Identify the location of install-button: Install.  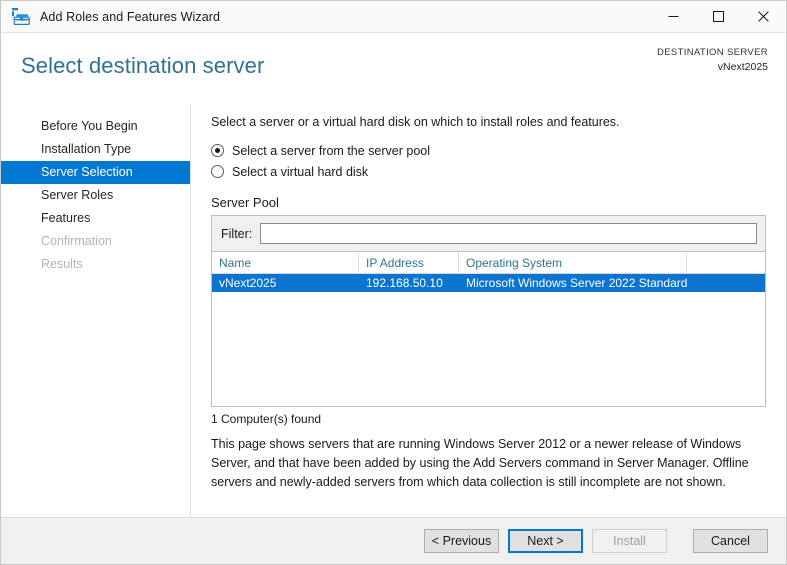
(629, 541).